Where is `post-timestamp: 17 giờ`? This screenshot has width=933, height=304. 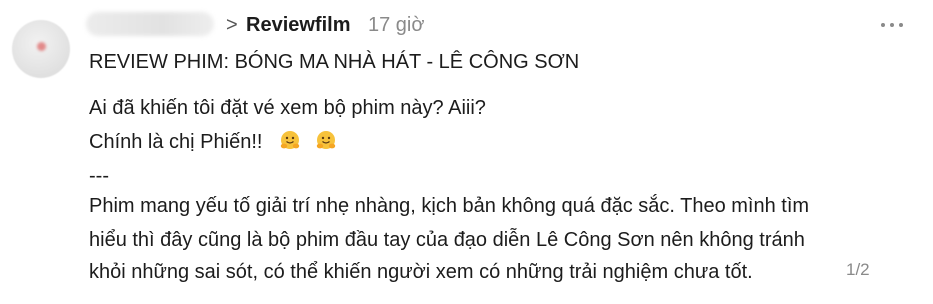 post-timestamp: 17 giờ is located at coordinates (396, 25).